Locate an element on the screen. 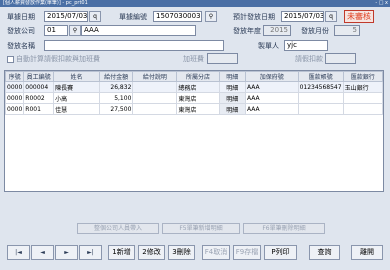  window-controls: - □ x is located at coordinates (381, 3).